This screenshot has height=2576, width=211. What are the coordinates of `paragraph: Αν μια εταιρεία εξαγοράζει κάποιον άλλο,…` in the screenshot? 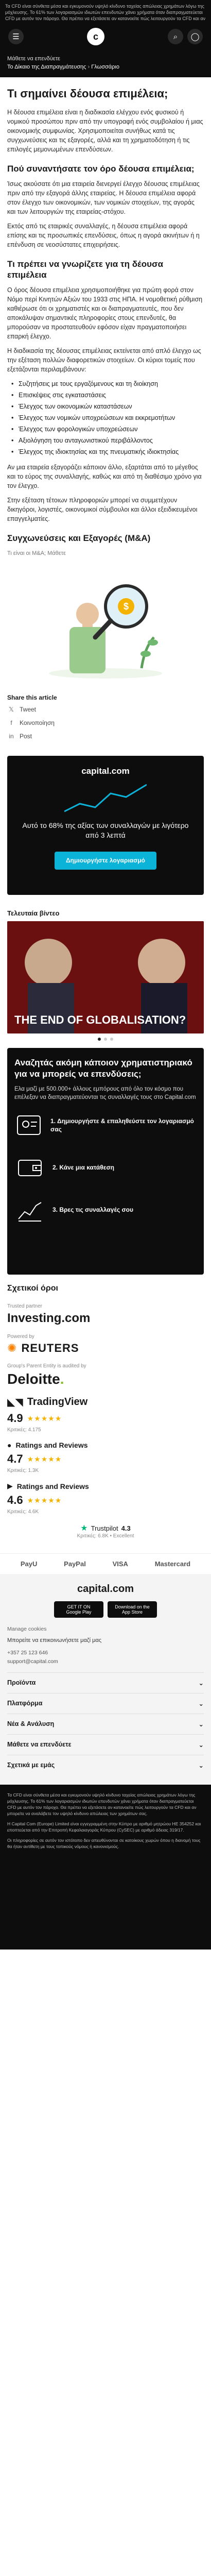 It's located at (105, 476).